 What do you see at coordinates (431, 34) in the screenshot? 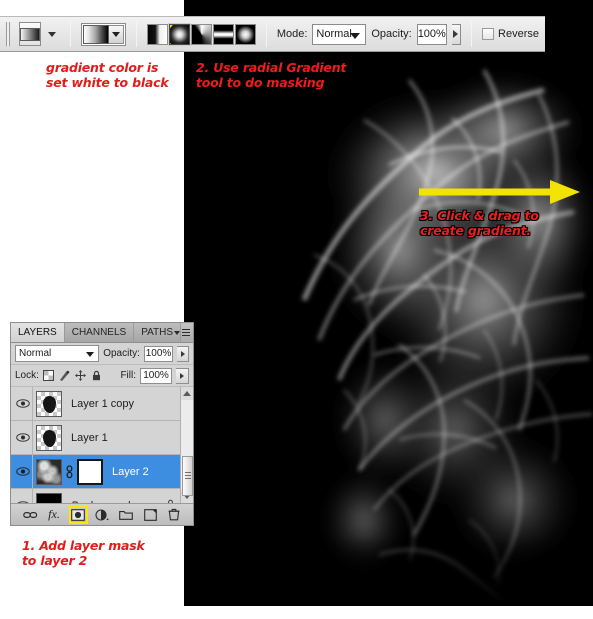
I see `opacity-input: 100%` at bounding box center [431, 34].